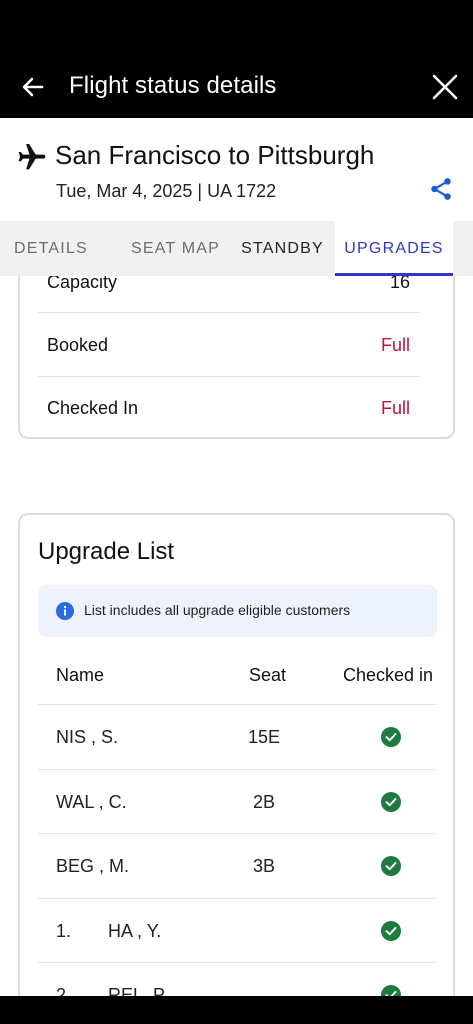  I want to click on arrow-left-icon, so click(33, 87).